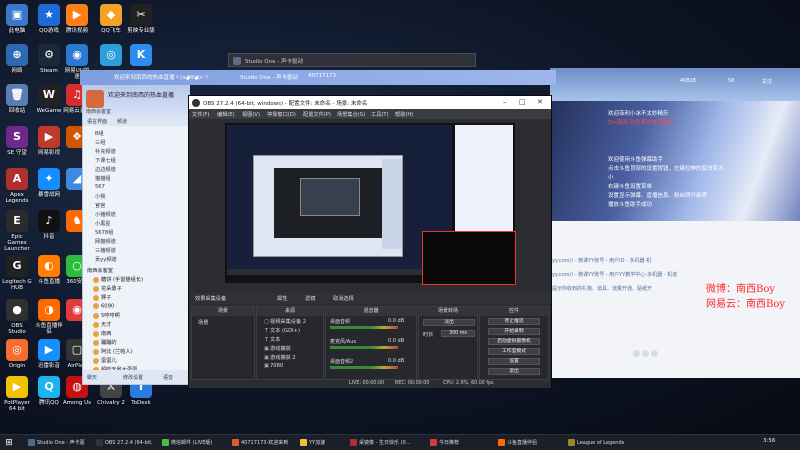  I want to click on menu-help: 帮助(H), so click(404, 114).